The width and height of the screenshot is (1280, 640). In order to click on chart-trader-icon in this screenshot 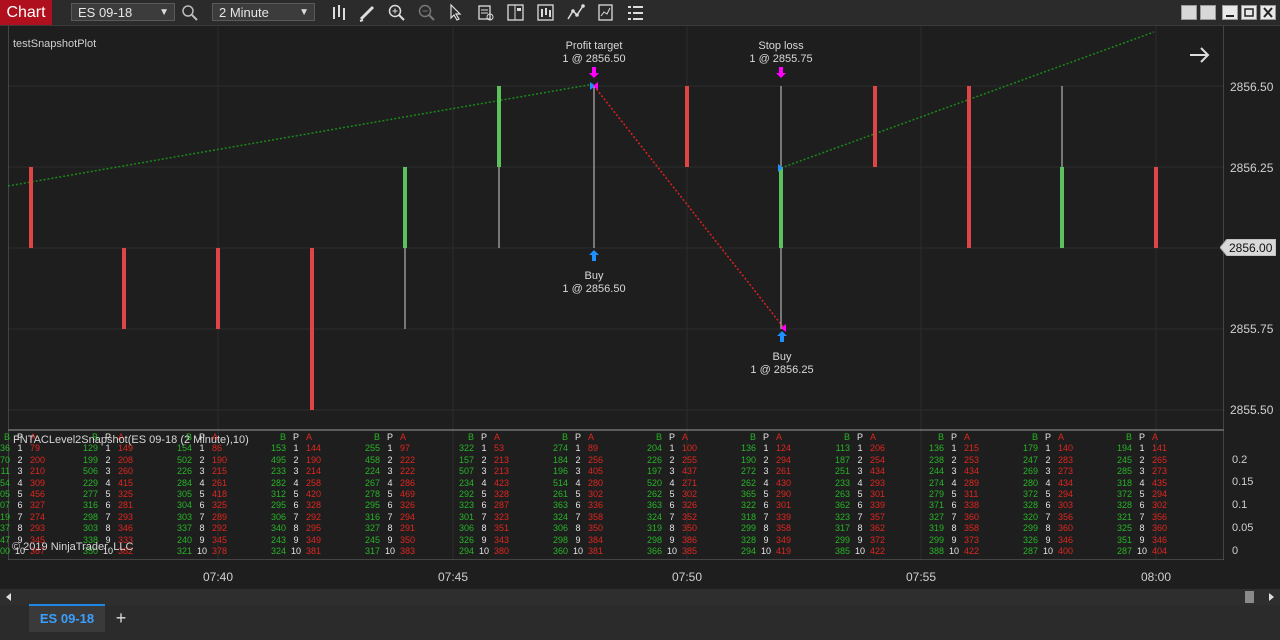, I will do `click(516, 12)`.